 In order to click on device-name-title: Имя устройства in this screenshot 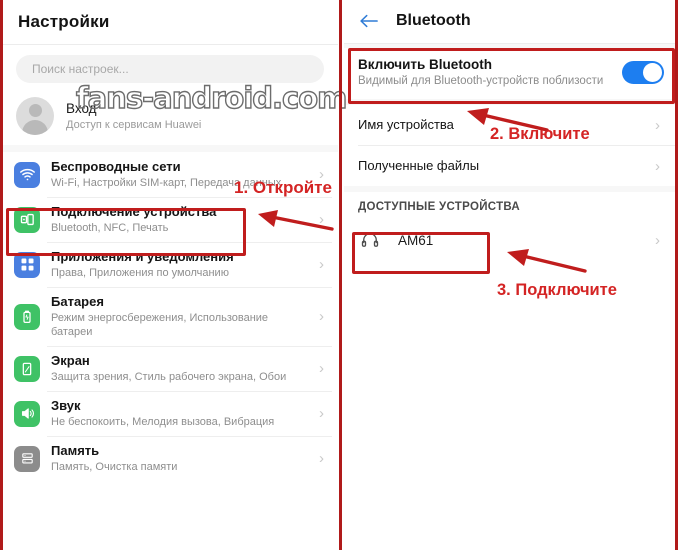, I will do `click(406, 124)`.